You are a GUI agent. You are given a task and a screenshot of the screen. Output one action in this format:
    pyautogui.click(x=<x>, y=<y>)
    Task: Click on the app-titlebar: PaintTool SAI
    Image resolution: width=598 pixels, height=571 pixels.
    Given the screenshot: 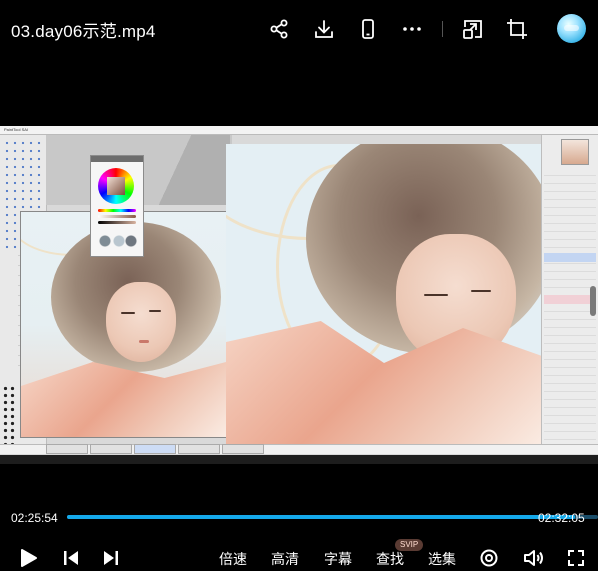 What is the action you would take?
    pyautogui.click(x=16, y=129)
    